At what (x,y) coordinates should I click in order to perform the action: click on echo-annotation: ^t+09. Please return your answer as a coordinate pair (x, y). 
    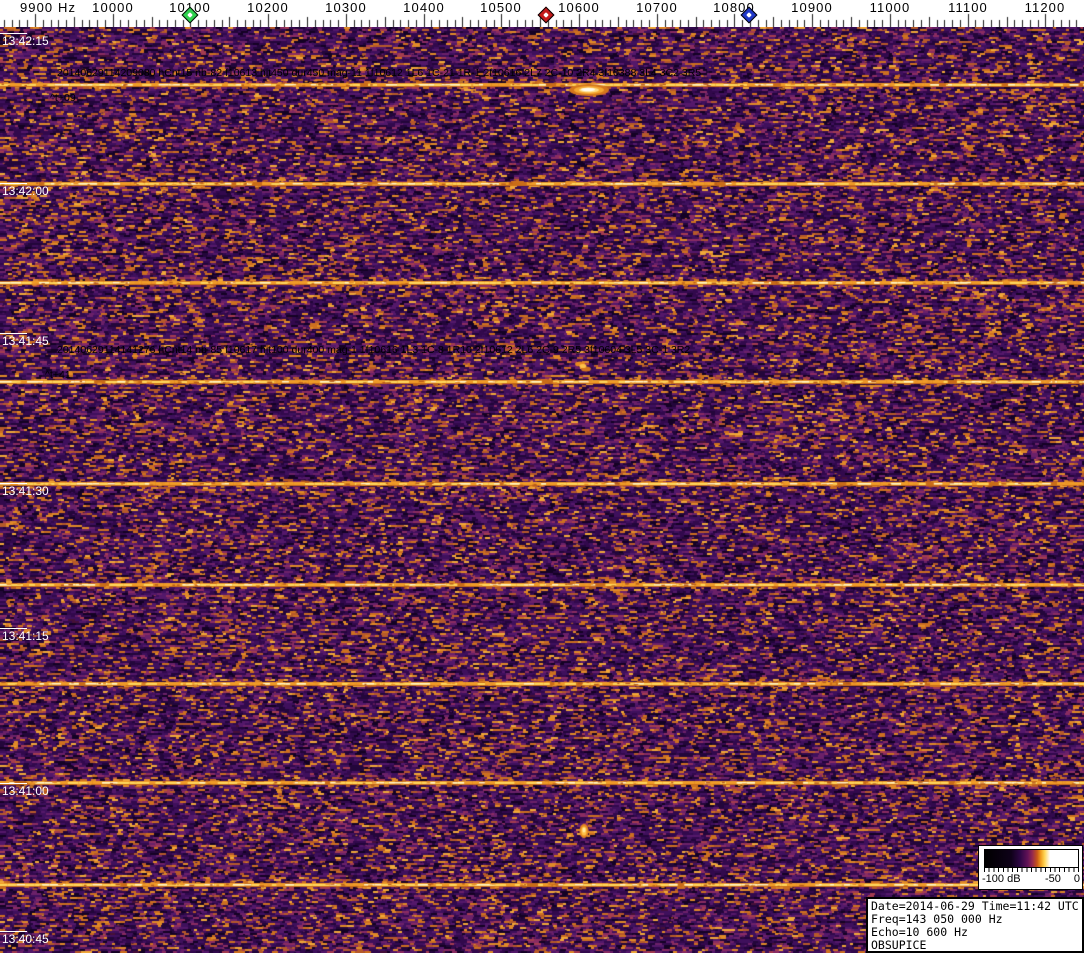
    Looking at the image, I should click on (63, 98).